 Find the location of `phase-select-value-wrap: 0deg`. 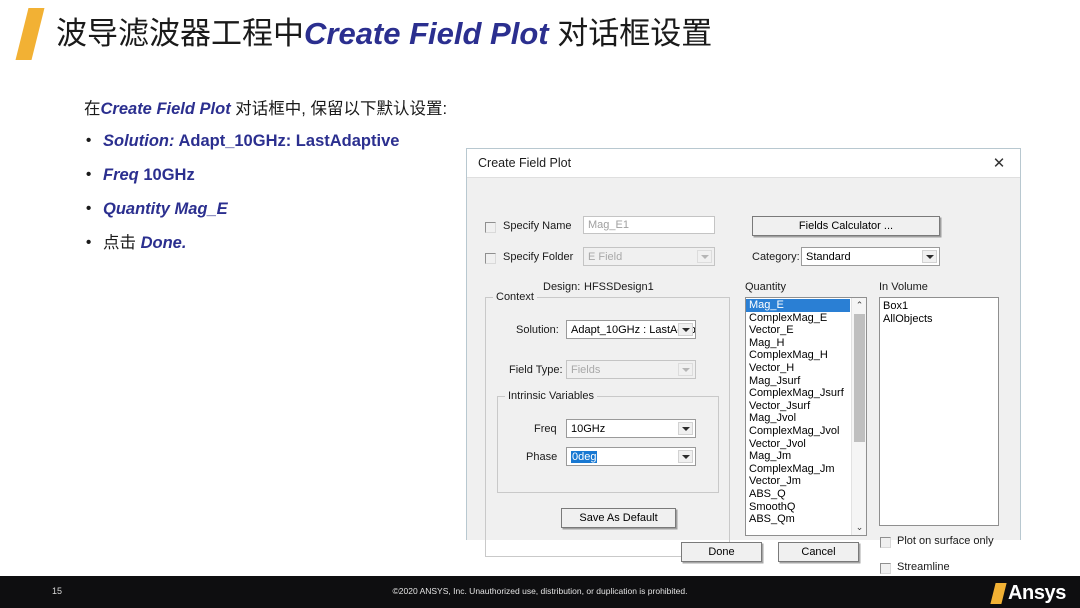

phase-select-value-wrap: 0deg is located at coordinates (584, 457).